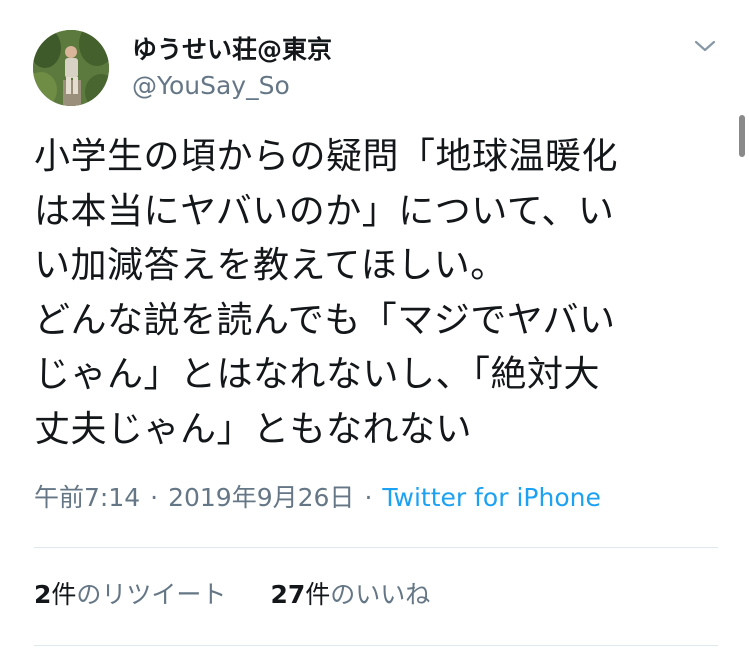 The width and height of the screenshot is (749, 648). I want to click on avatar, so click(71, 68).